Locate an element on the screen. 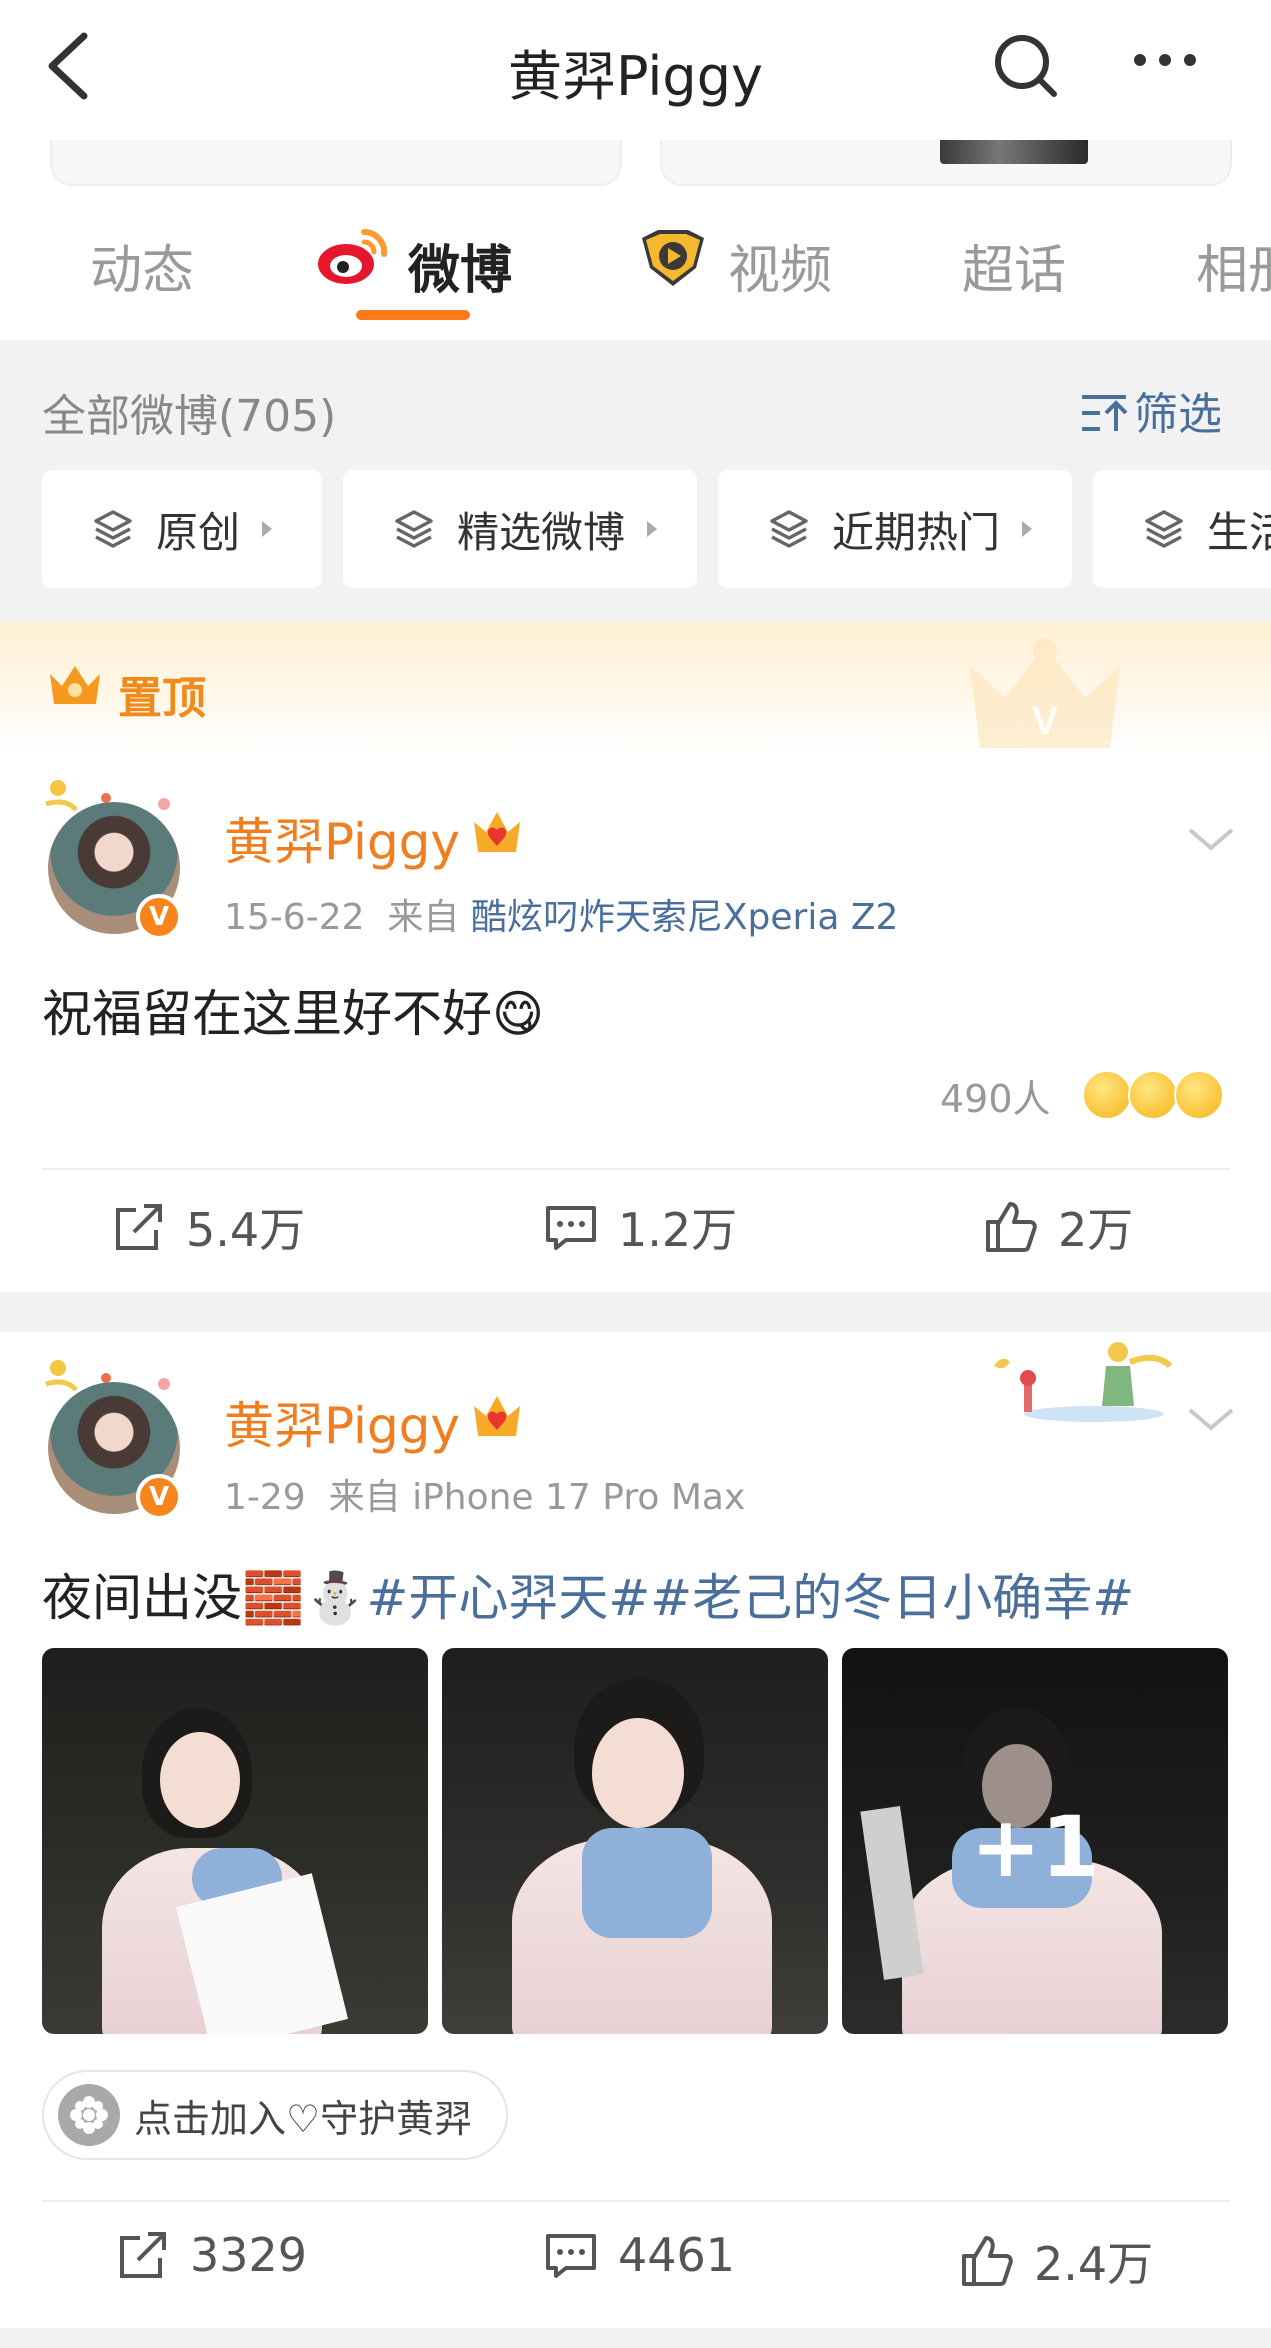 Image resolution: width=1271 pixels, height=2348 pixels. filter-chip-life: 生活 is located at coordinates (1182, 529).